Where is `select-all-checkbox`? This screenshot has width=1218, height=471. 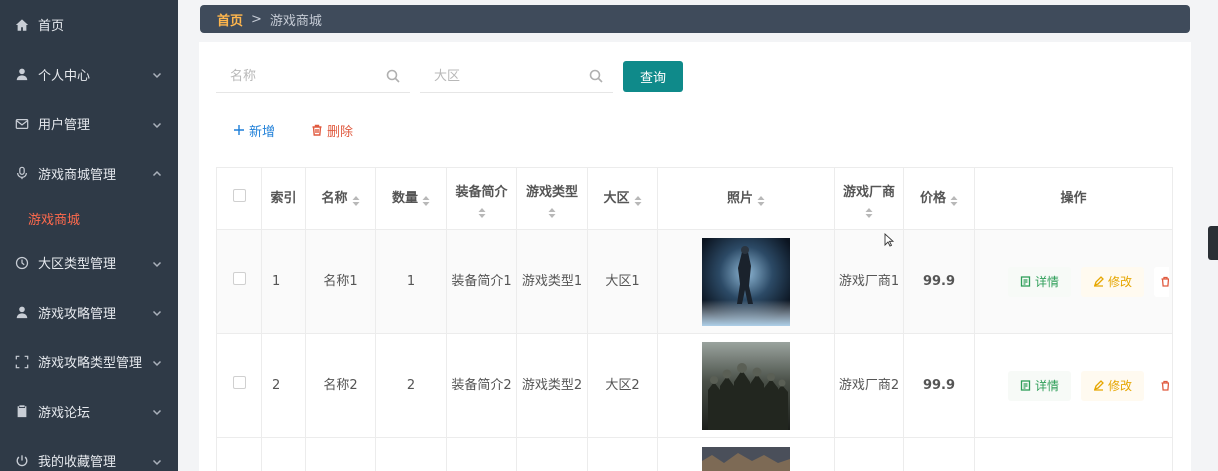 select-all-checkbox is located at coordinates (239, 195).